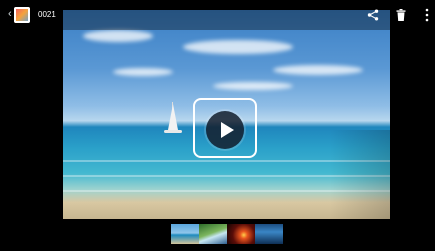 This screenshot has height=251, width=435. Describe the element at coordinates (269, 234) in the screenshot. I see `thumbnail-blue` at that location.